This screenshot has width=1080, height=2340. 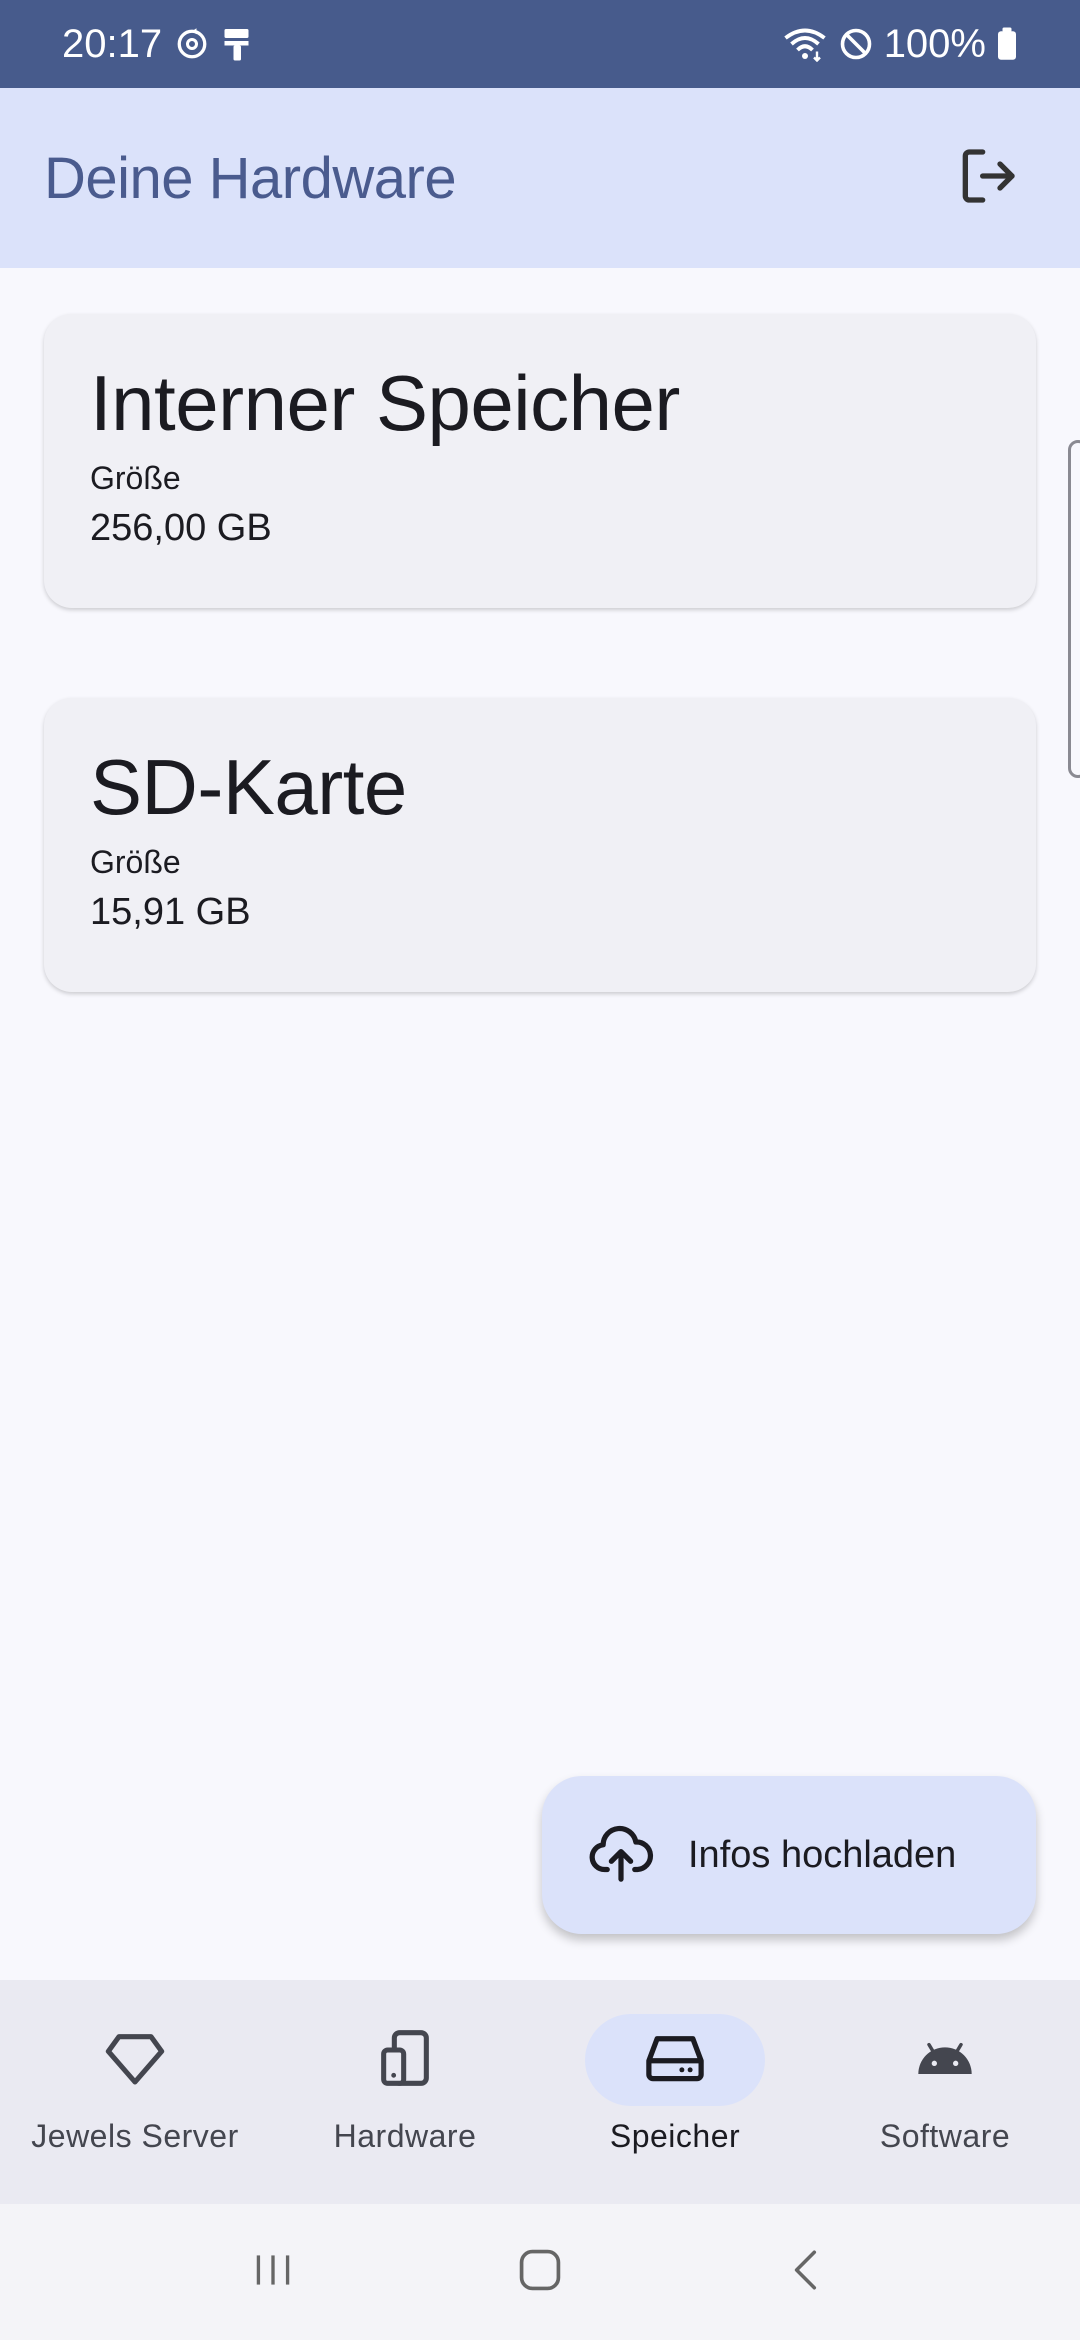 I want to click on cloud-upload-icon, so click(x=621, y=1855).